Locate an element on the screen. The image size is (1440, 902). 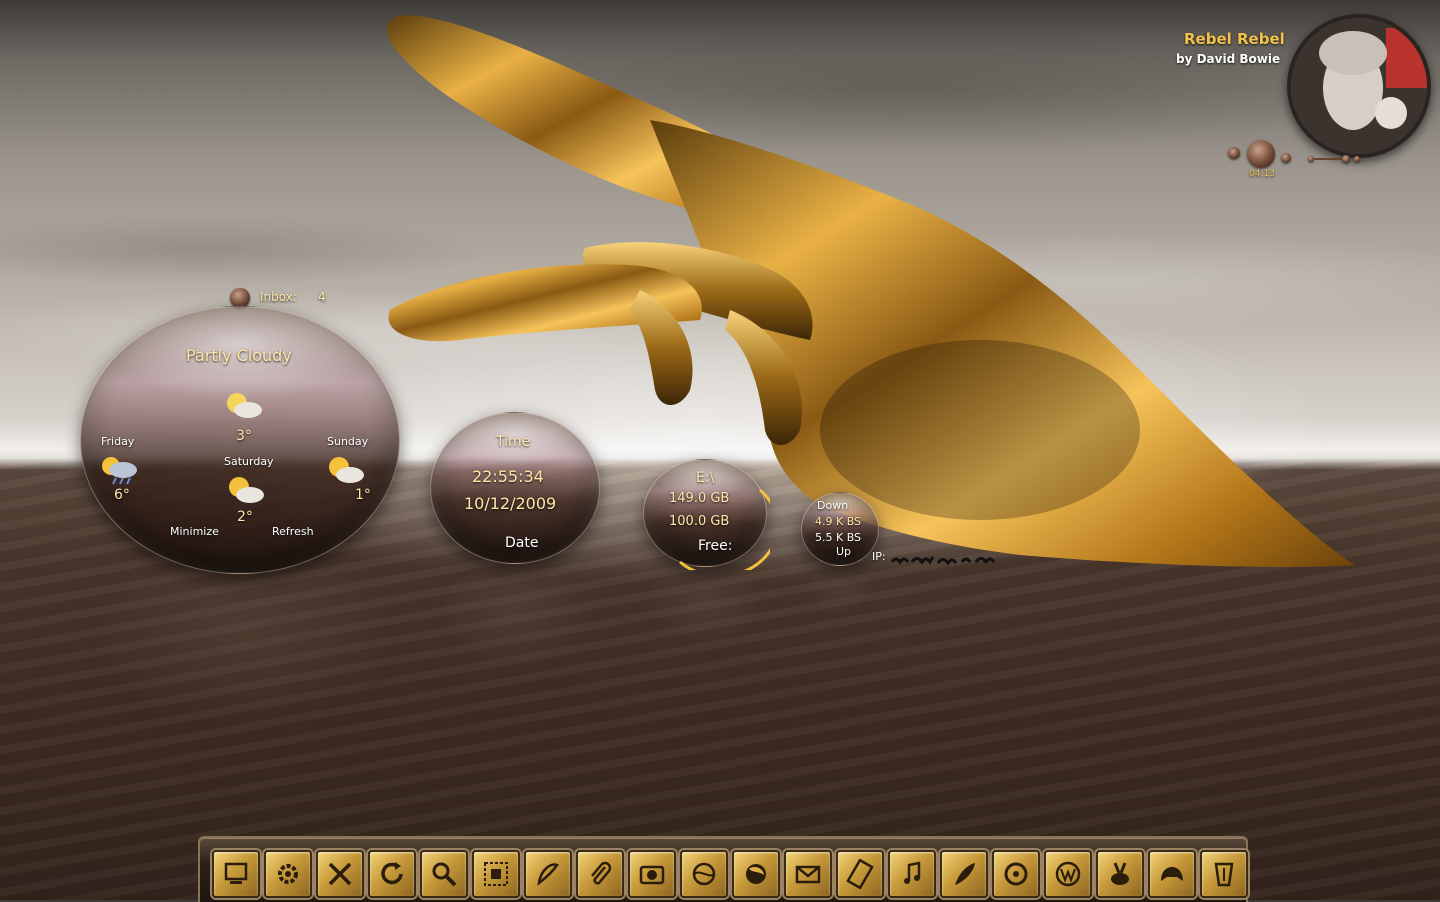
drive-free: 100.0 GB is located at coordinates (699, 521).